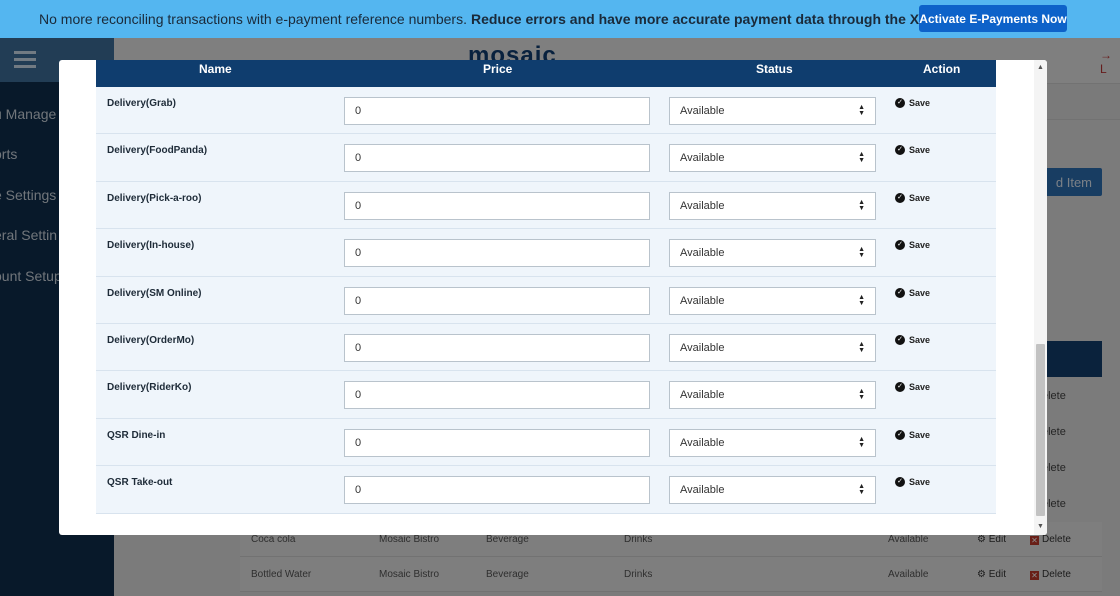 The height and width of the screenshot is (596, 1120). I want to click on scroll-down-icon: ▼, so click(1040, 526).